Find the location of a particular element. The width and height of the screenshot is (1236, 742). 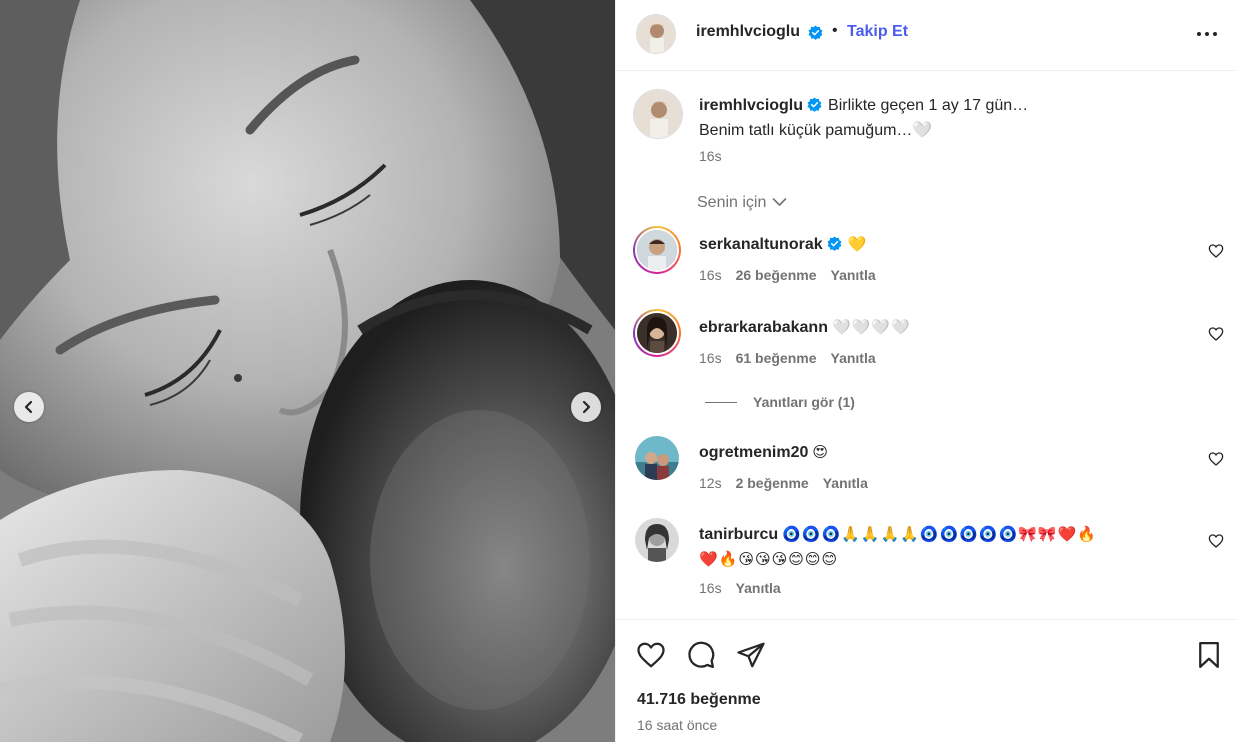

comment-text: 💛 is located at coordinates (857, 244).